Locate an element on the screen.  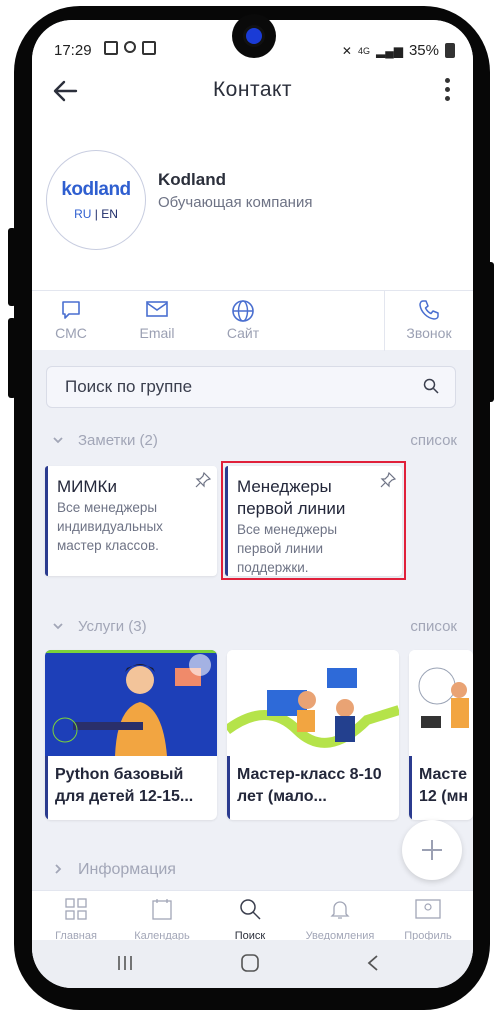
note-text-line: мастер классов. is located at coordinates (108, 545).